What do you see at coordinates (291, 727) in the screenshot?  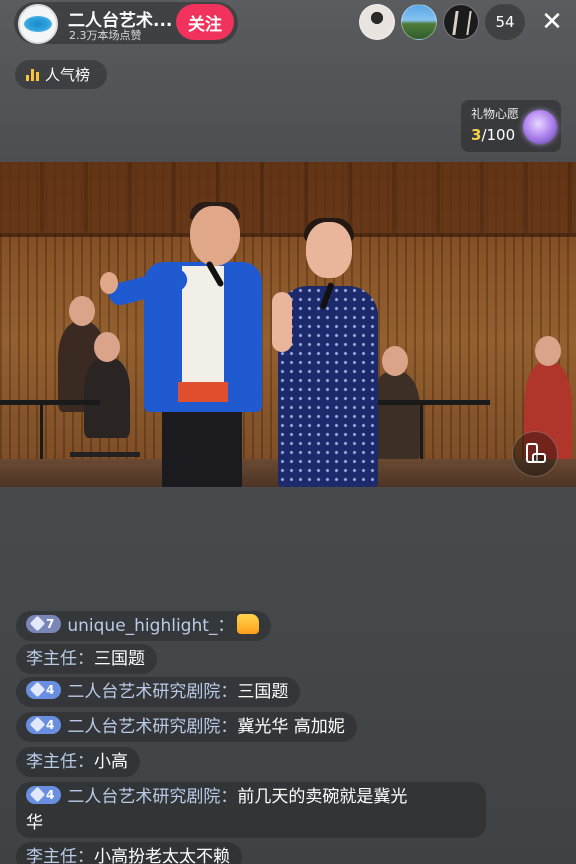 I see `chat-text: 冀光华 高加妮` at bounding box center [291, 727].